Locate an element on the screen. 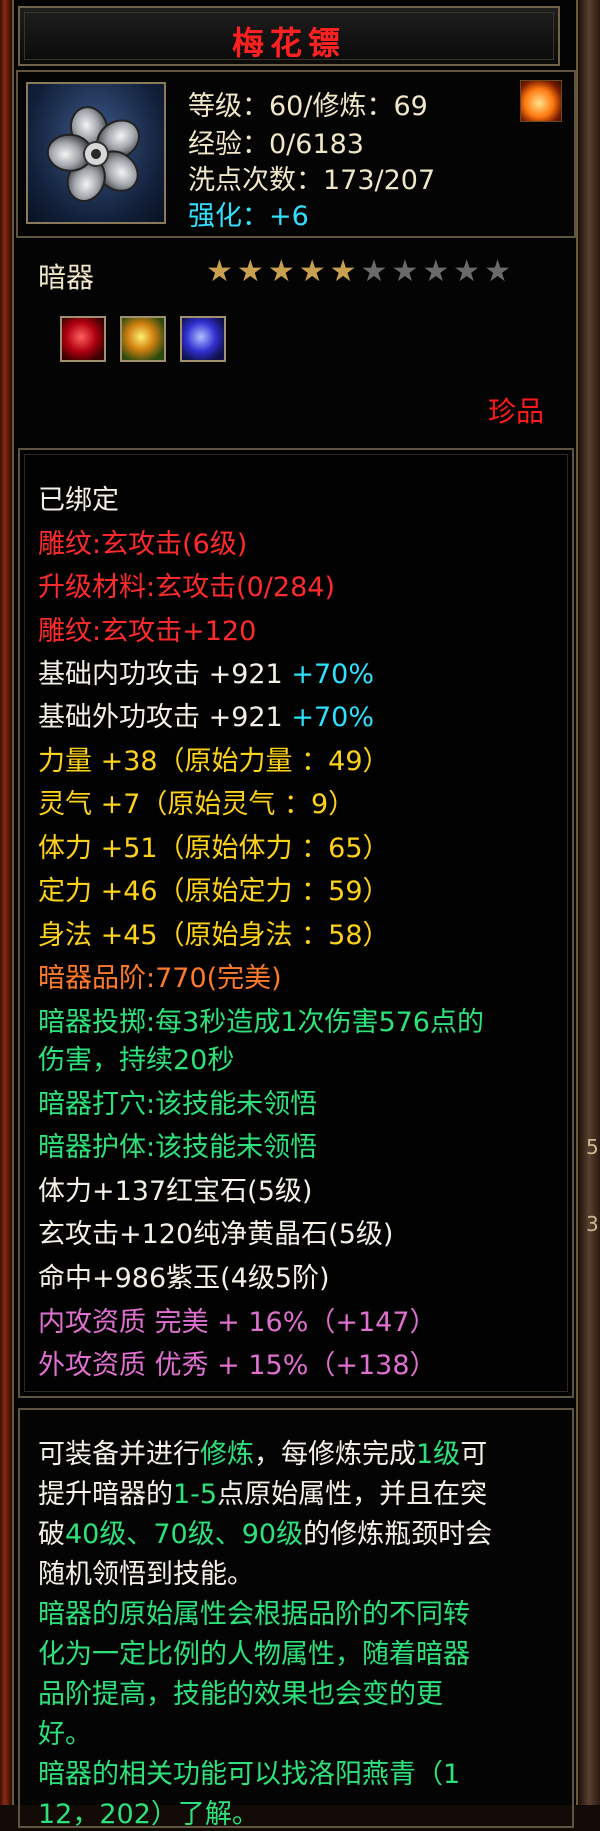  base-external-attack: 基础外功攻击 +921 +70% is located at coordinates (206, 714).